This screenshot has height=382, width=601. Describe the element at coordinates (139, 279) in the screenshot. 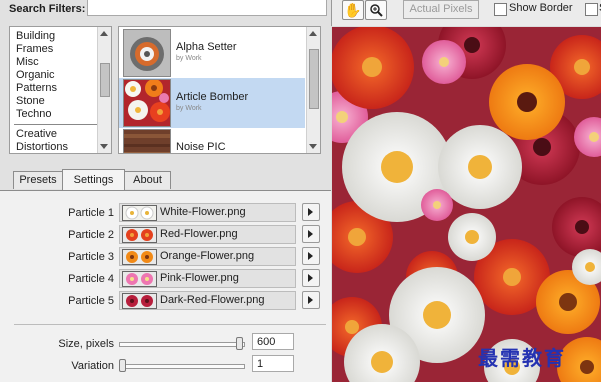

I see `pink-flower-thumbnail` at that location.